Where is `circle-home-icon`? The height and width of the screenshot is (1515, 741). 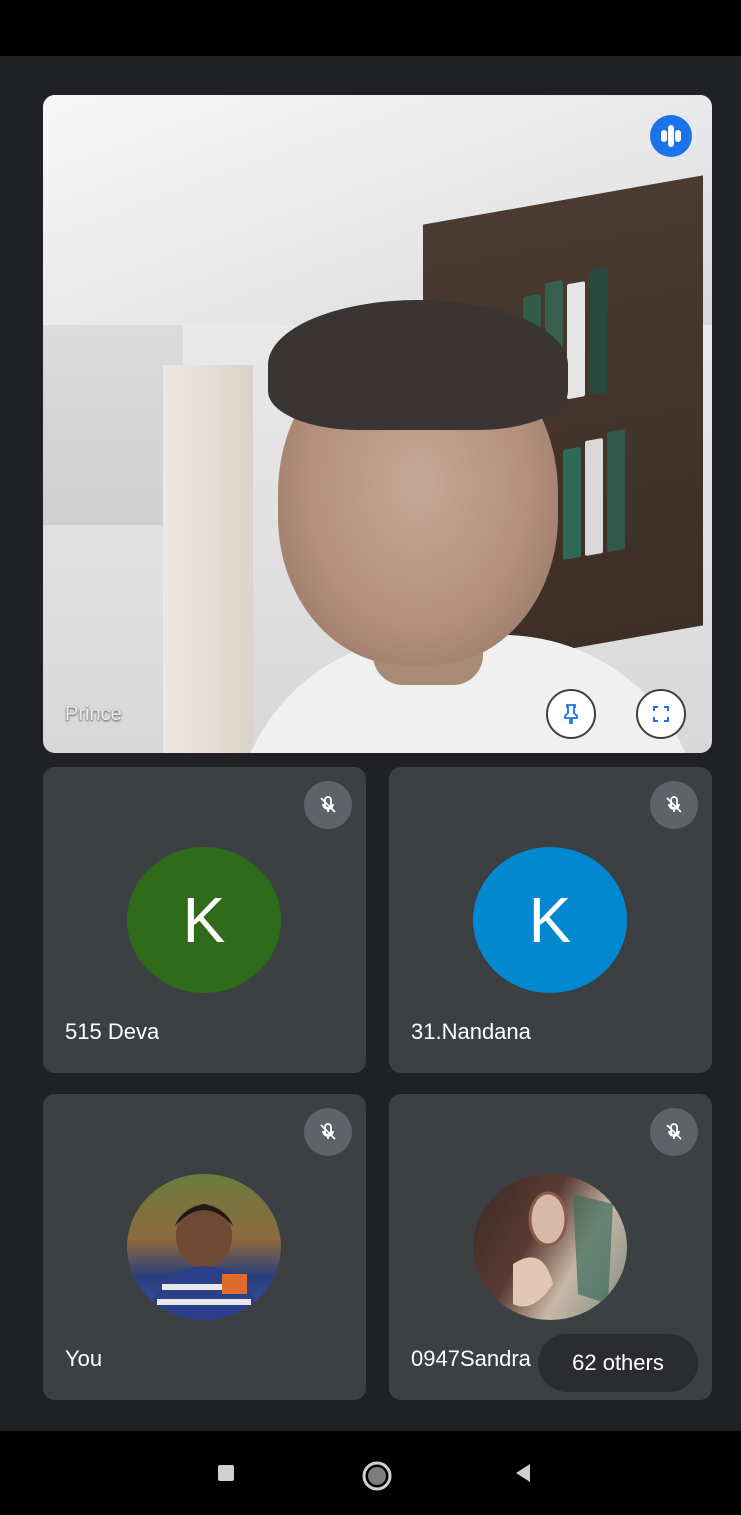
circle-home-icon is located at coordinates (377, 1476).